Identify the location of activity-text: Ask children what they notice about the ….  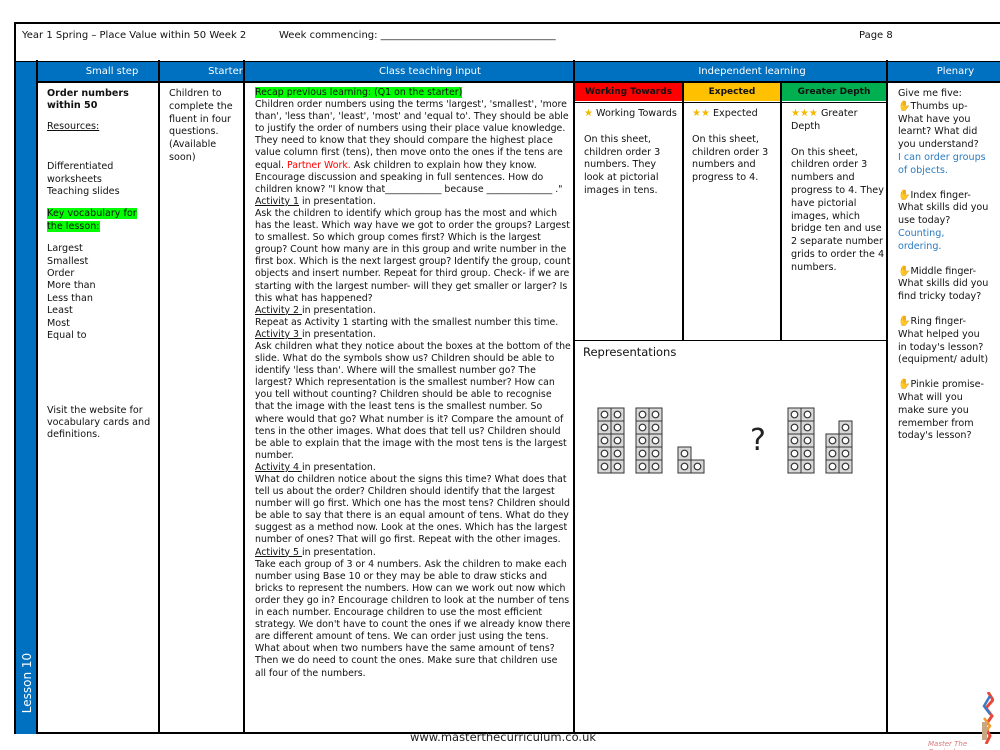
(413, 400).